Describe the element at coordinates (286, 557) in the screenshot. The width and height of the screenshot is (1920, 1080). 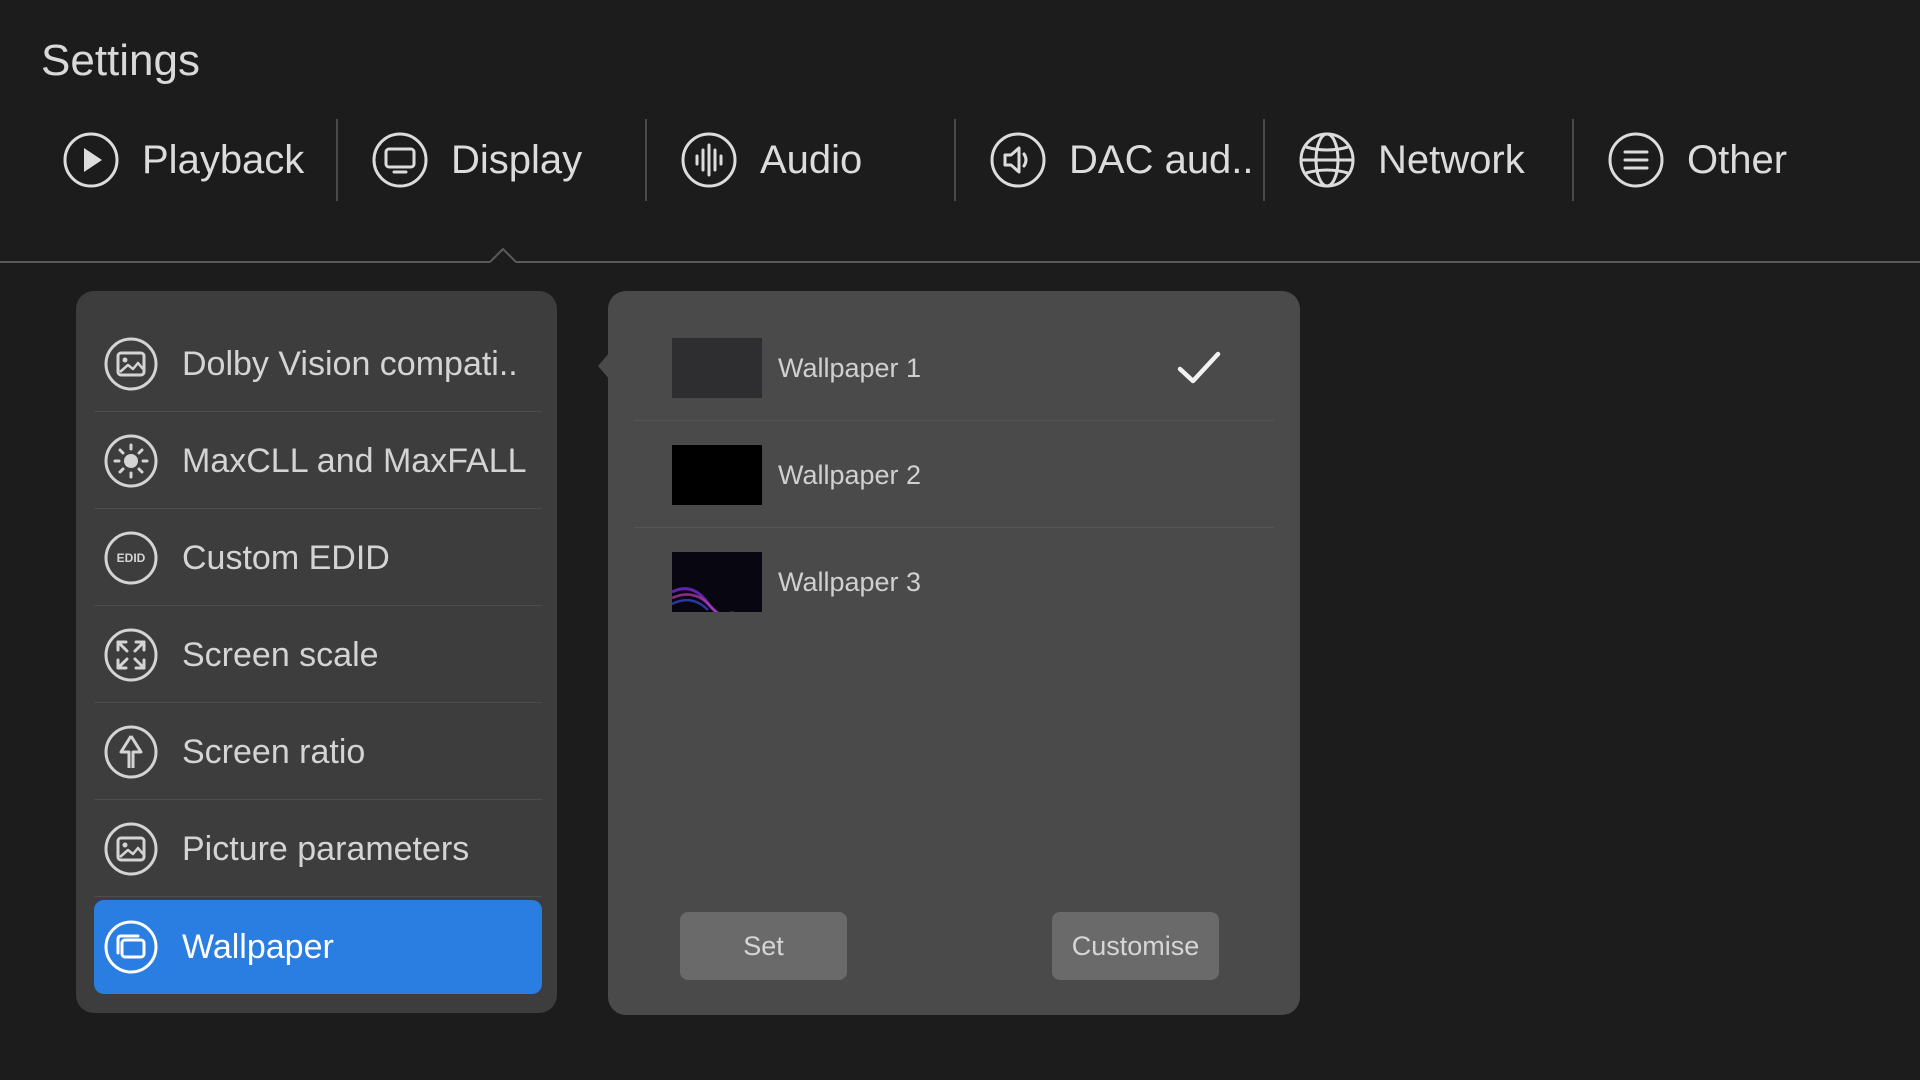
I see `menu-item-label: Custom EDID` at that location.